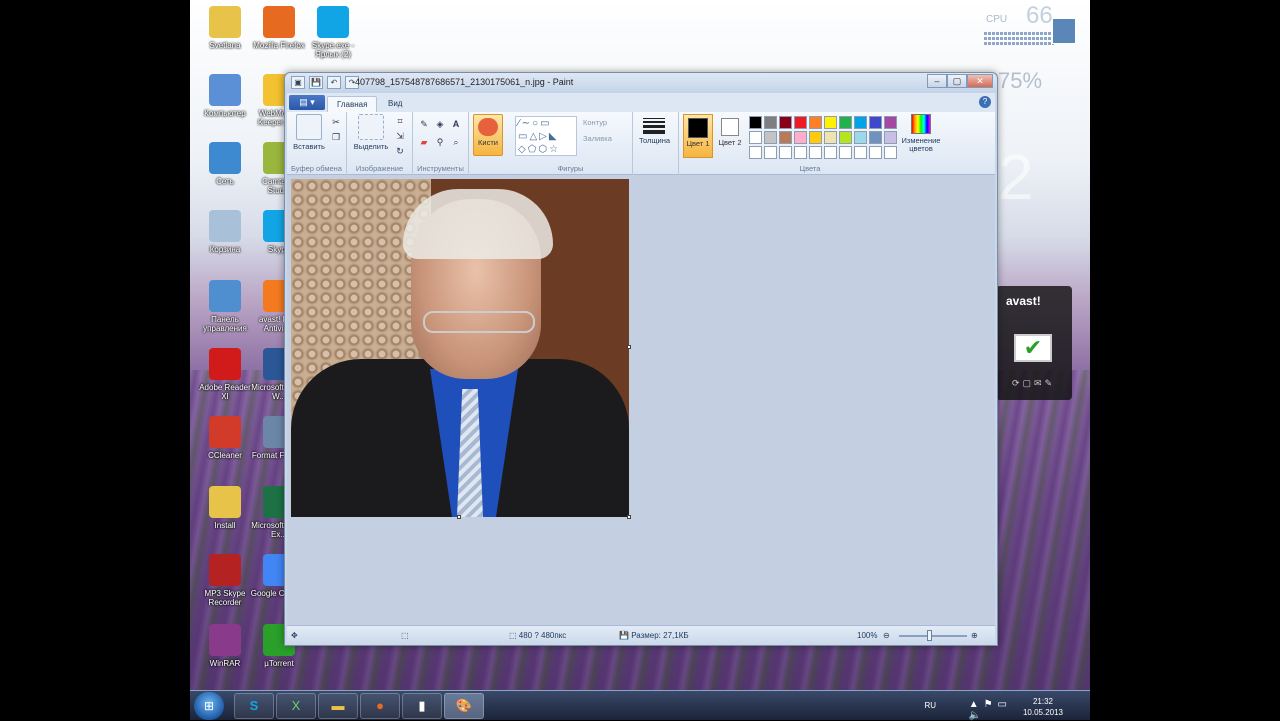 The height and width of the screenshot is (721, 1280). Describe the element at coordinates (1043, 707) in the screenshot. I see `clock: 21:32 10.05.2013` at that location.